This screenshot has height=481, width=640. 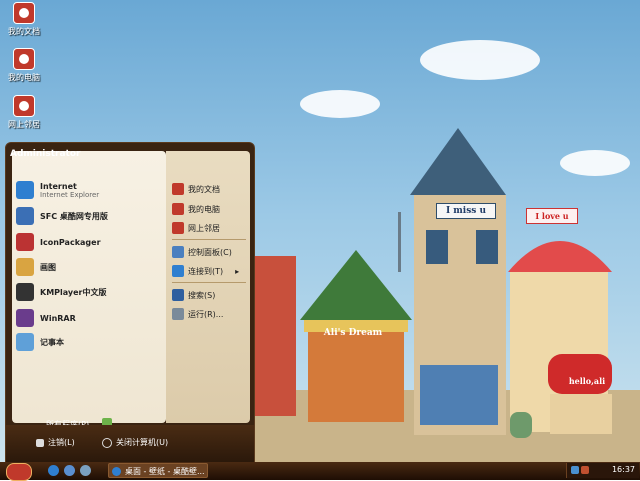 I want to click on pinned-kmplayer: KMPlayer中文版, so click(x=61, y=292).